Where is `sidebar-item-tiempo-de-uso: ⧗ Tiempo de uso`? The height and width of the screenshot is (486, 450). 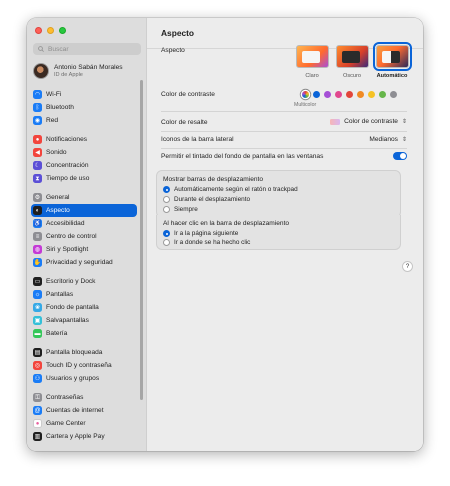
sidebar-item-tiempo-de-uso: ⧗ Tiempo de uso is located at coordinates (84, 178).